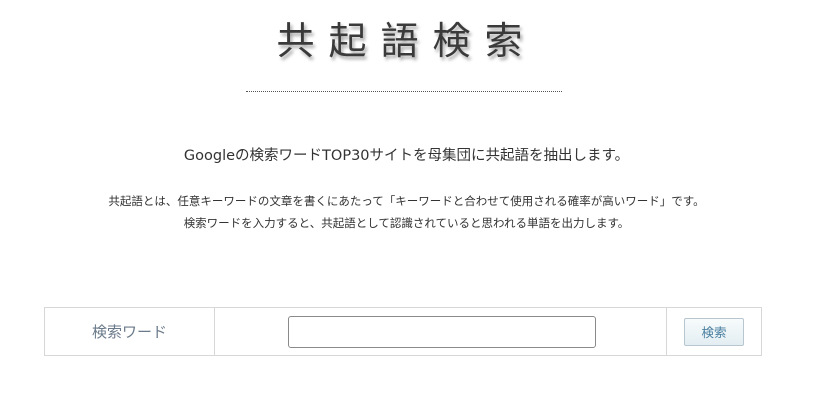  What do you see at coordinates (130, 331) in the screenshot?
I see `search-label: 検索ワード` at bounding box center [130, 331].